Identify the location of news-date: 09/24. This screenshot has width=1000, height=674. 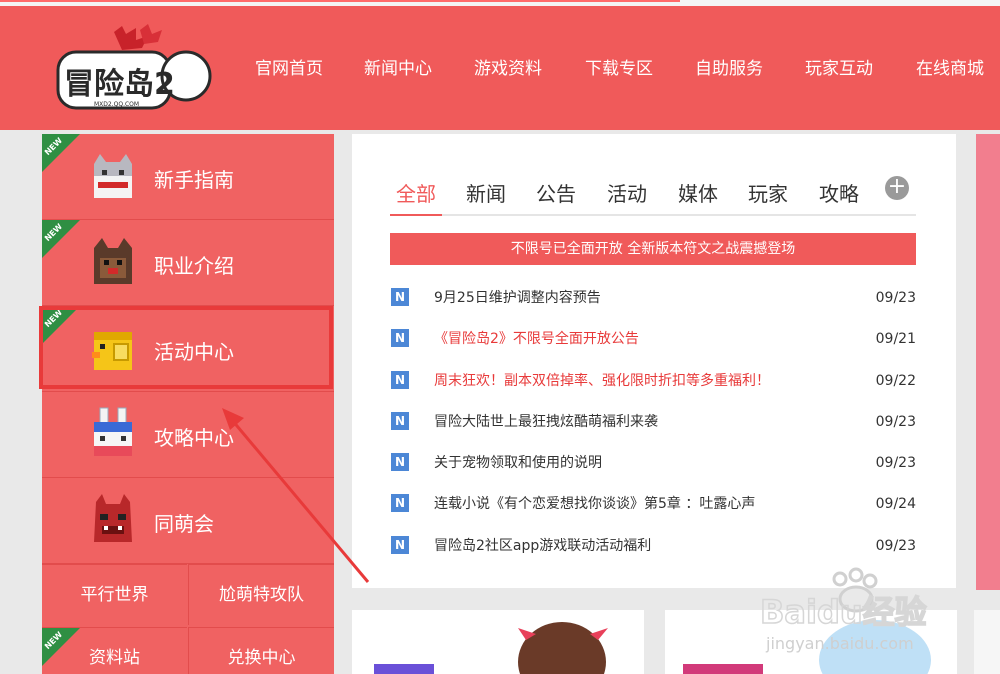
(895, 504).